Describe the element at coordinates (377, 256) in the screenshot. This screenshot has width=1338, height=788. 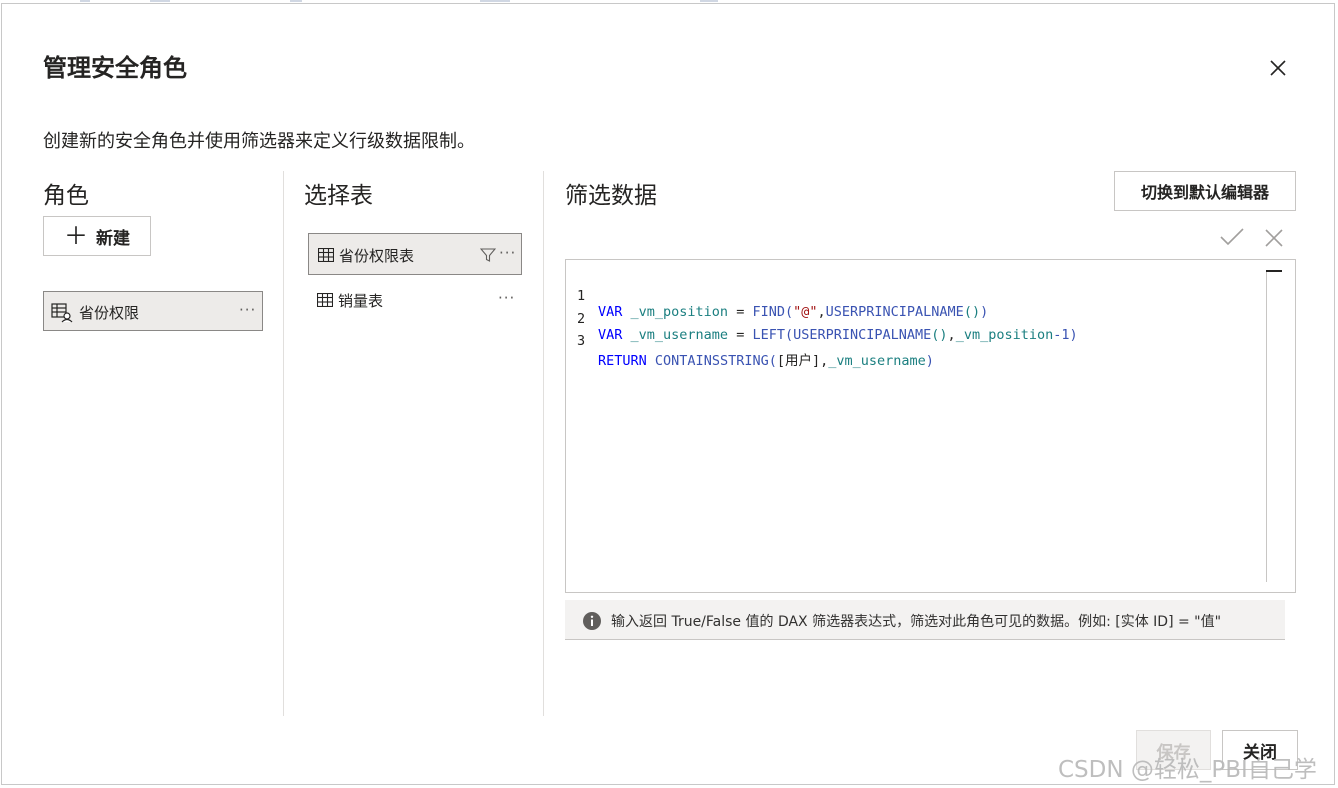
I see `table-item-label: 省份权限表` at that location.